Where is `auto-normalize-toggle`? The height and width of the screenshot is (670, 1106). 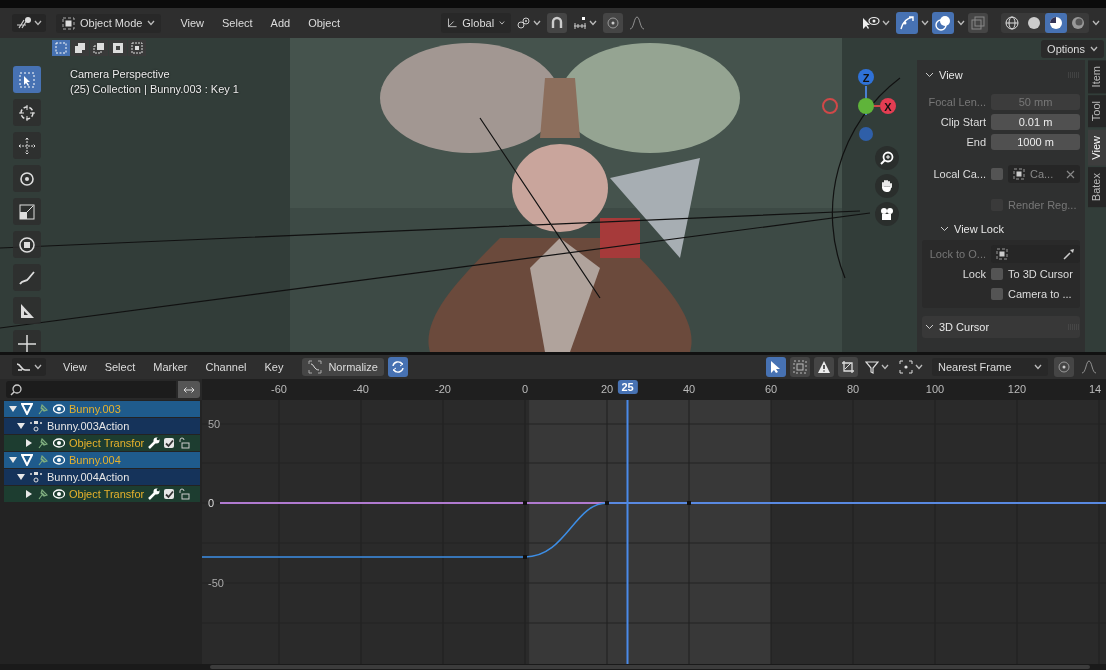
auto-normalize-toggle is located at coordinates (397, 367).